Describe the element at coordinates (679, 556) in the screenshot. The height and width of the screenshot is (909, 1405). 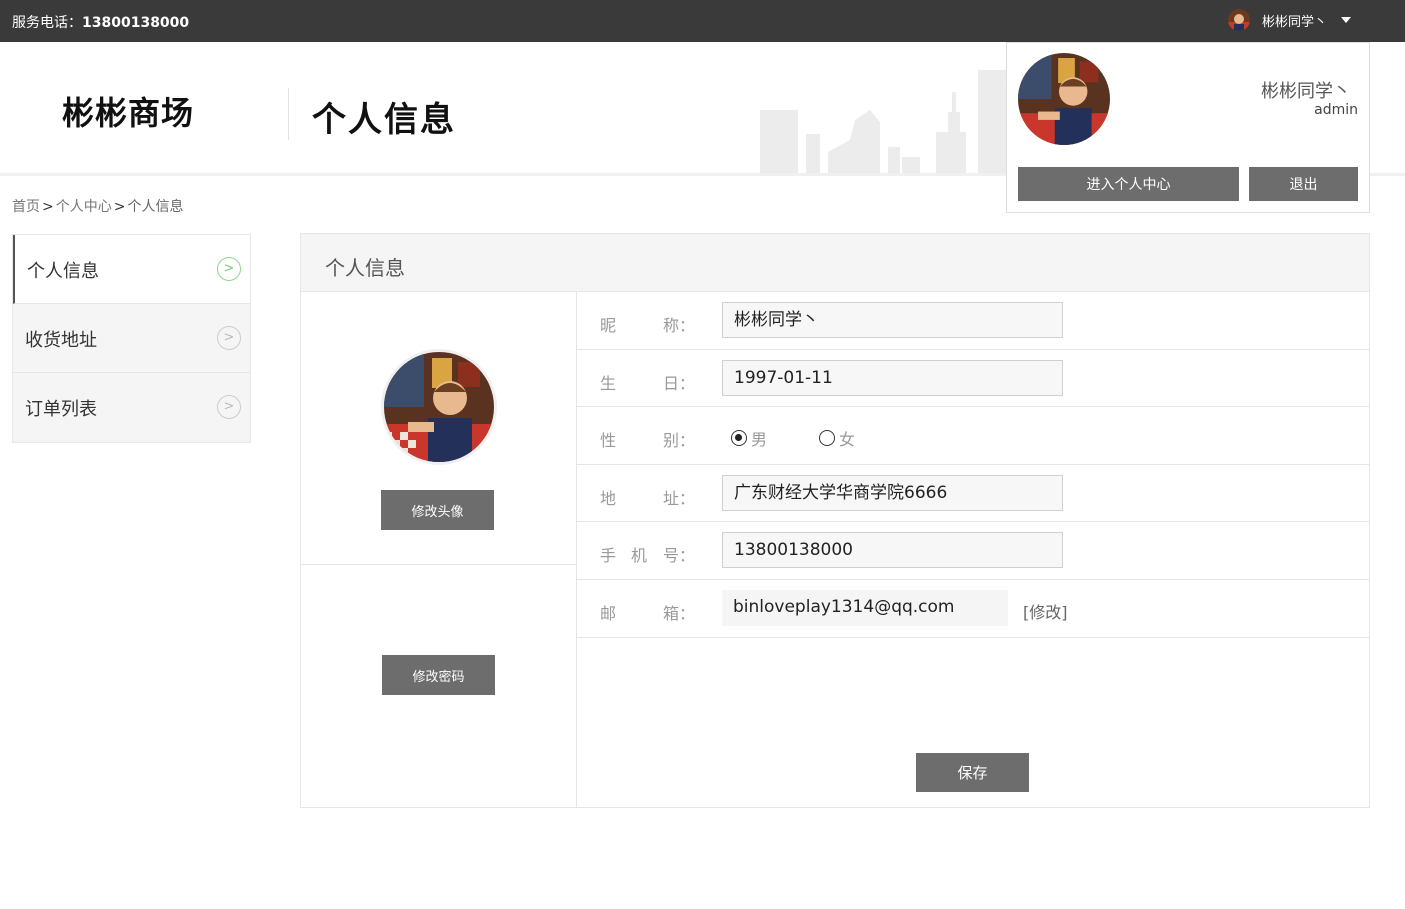
I see `phone-label-suffix: 号：` at that location.